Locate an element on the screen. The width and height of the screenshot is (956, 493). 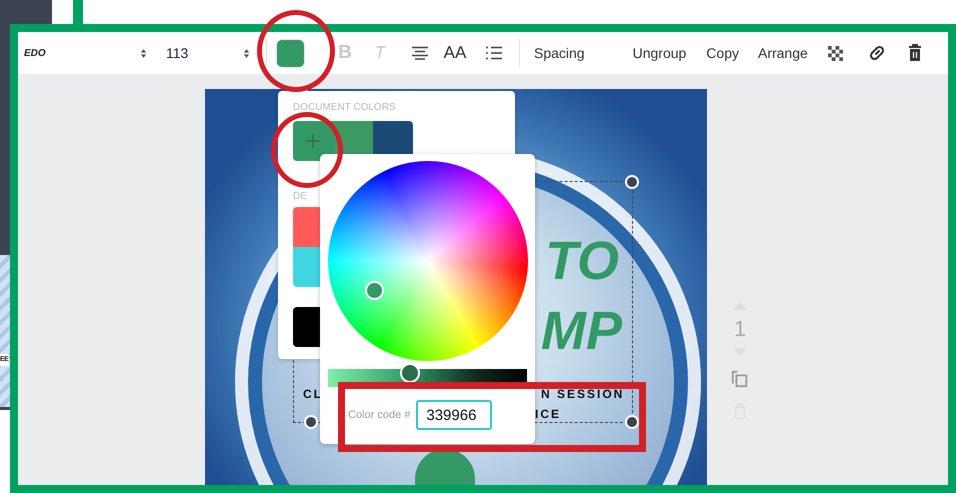
letter-case-button: AA is located at coordinates (455, 53).